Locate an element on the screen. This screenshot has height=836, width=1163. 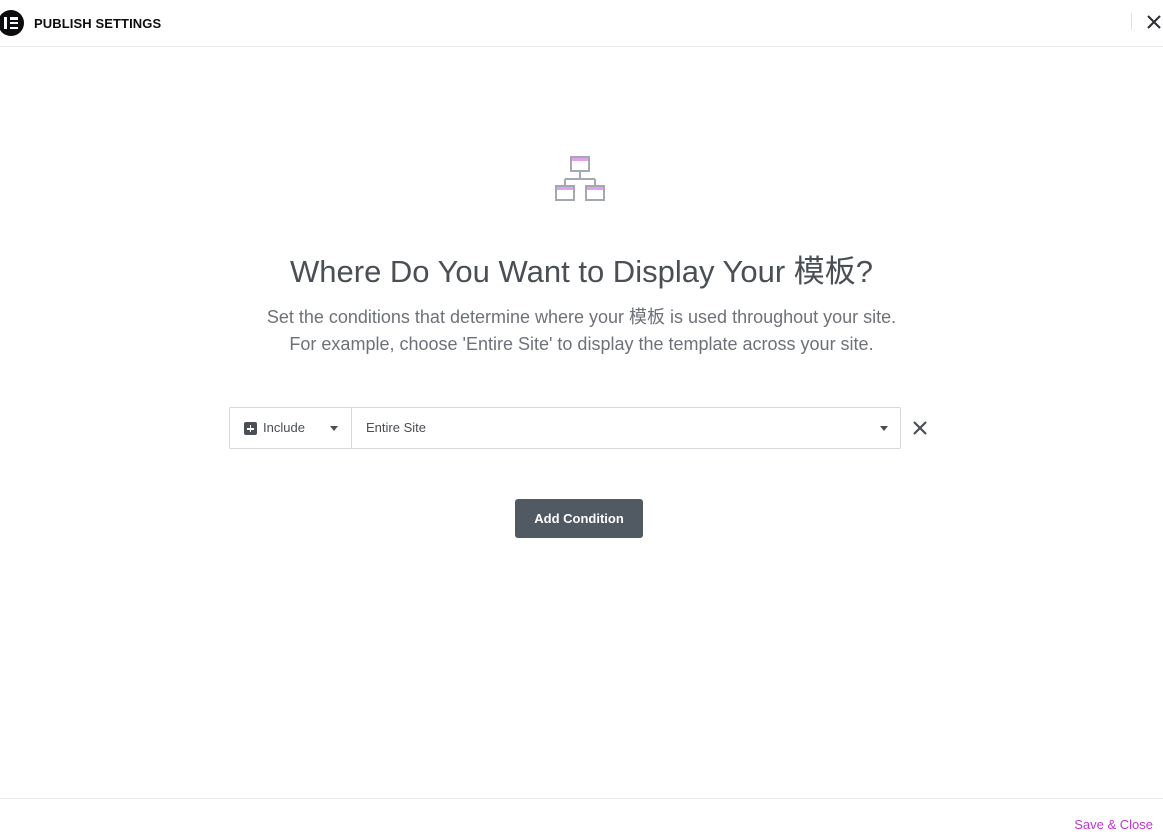
remove-condition-button is located at coordinates (920, 428).